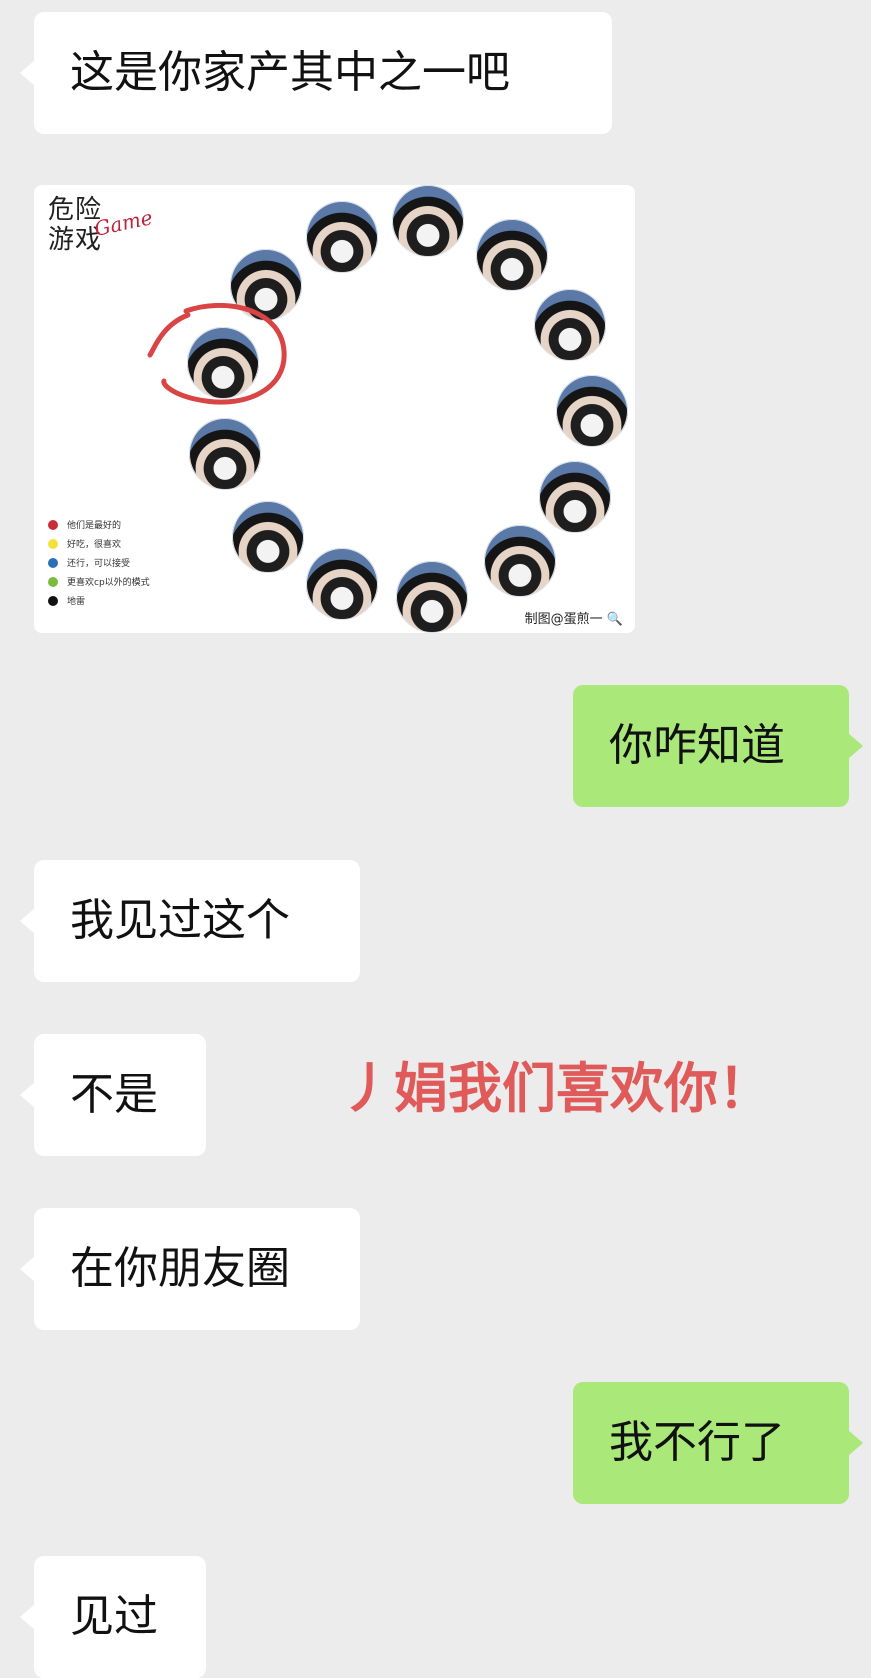 This screenshot has height=1678, width=871. Describe the element at coordinates (697, 745) in the screenshot. I see `message-text: 你咋知道` at that location.